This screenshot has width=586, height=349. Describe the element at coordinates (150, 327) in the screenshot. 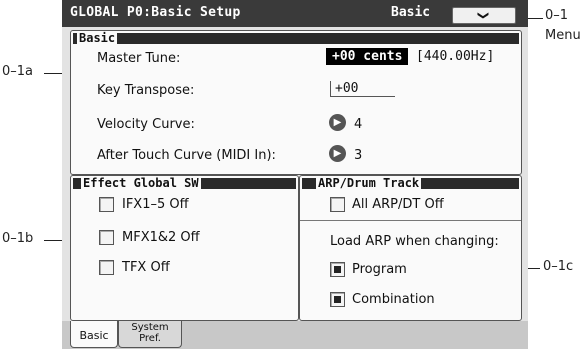

I see `tab-system-pref-line1: System` at that location.